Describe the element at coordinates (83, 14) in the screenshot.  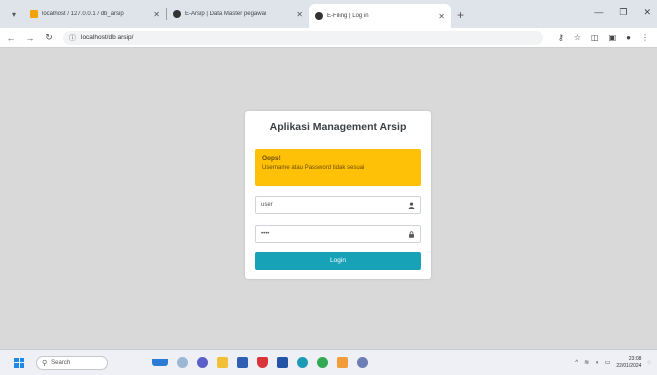
I see `tab-title: localhost / 127.0.0.1 / db_arsip` at that location.